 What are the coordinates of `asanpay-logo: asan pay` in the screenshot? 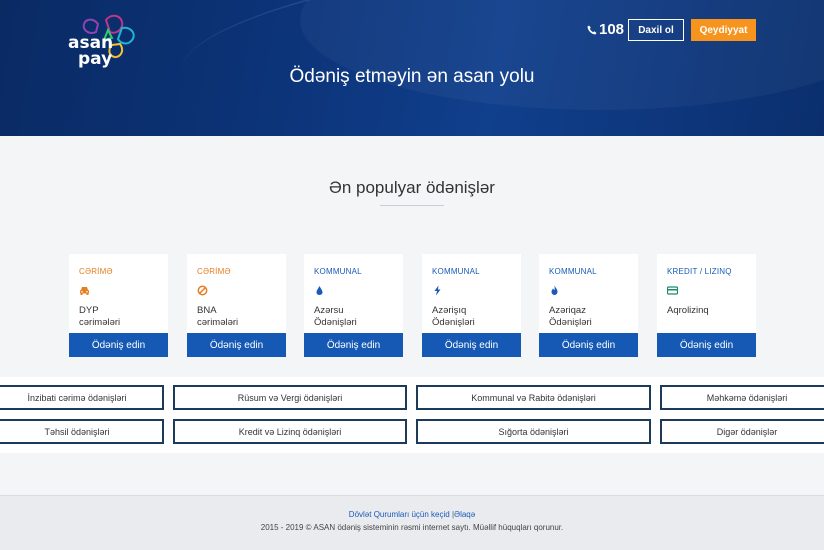 It's located at (103, 41).